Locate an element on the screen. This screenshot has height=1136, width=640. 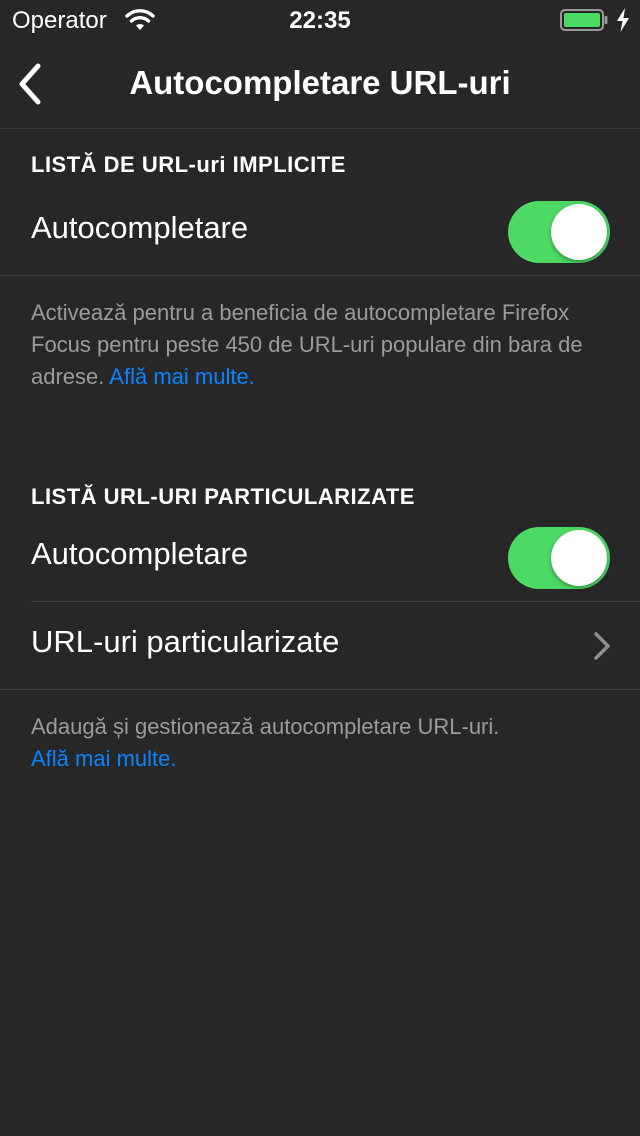
default-autocomplete-toggle is located at coordinates (559, 232).